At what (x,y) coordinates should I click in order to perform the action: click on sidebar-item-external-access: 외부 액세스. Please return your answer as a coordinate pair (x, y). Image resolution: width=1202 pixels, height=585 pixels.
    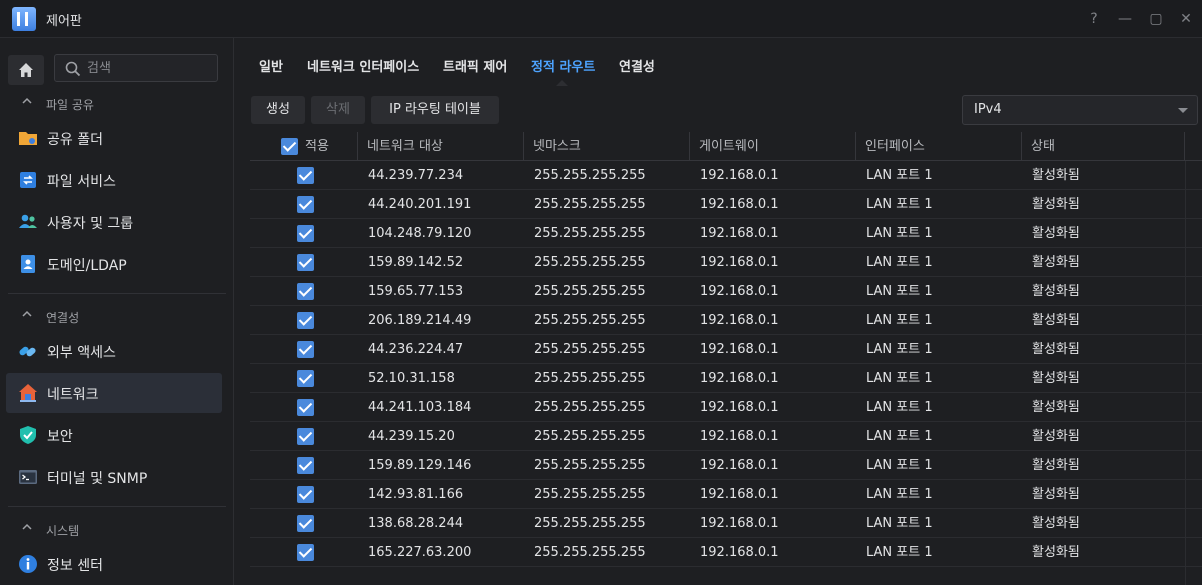
    Looking at the image, I should click on (114, 351).